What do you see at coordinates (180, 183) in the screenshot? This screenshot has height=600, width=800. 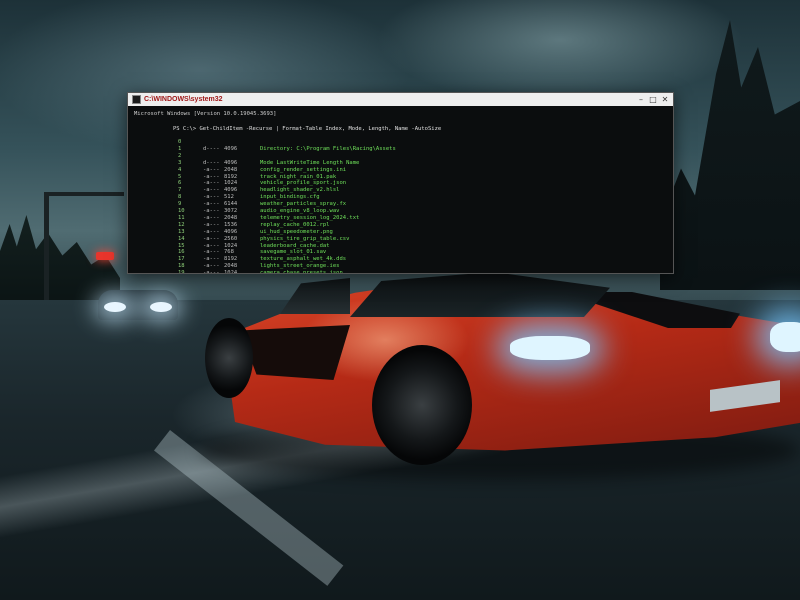 I see `console-row-index: 6` at bounding box center [180, 183].